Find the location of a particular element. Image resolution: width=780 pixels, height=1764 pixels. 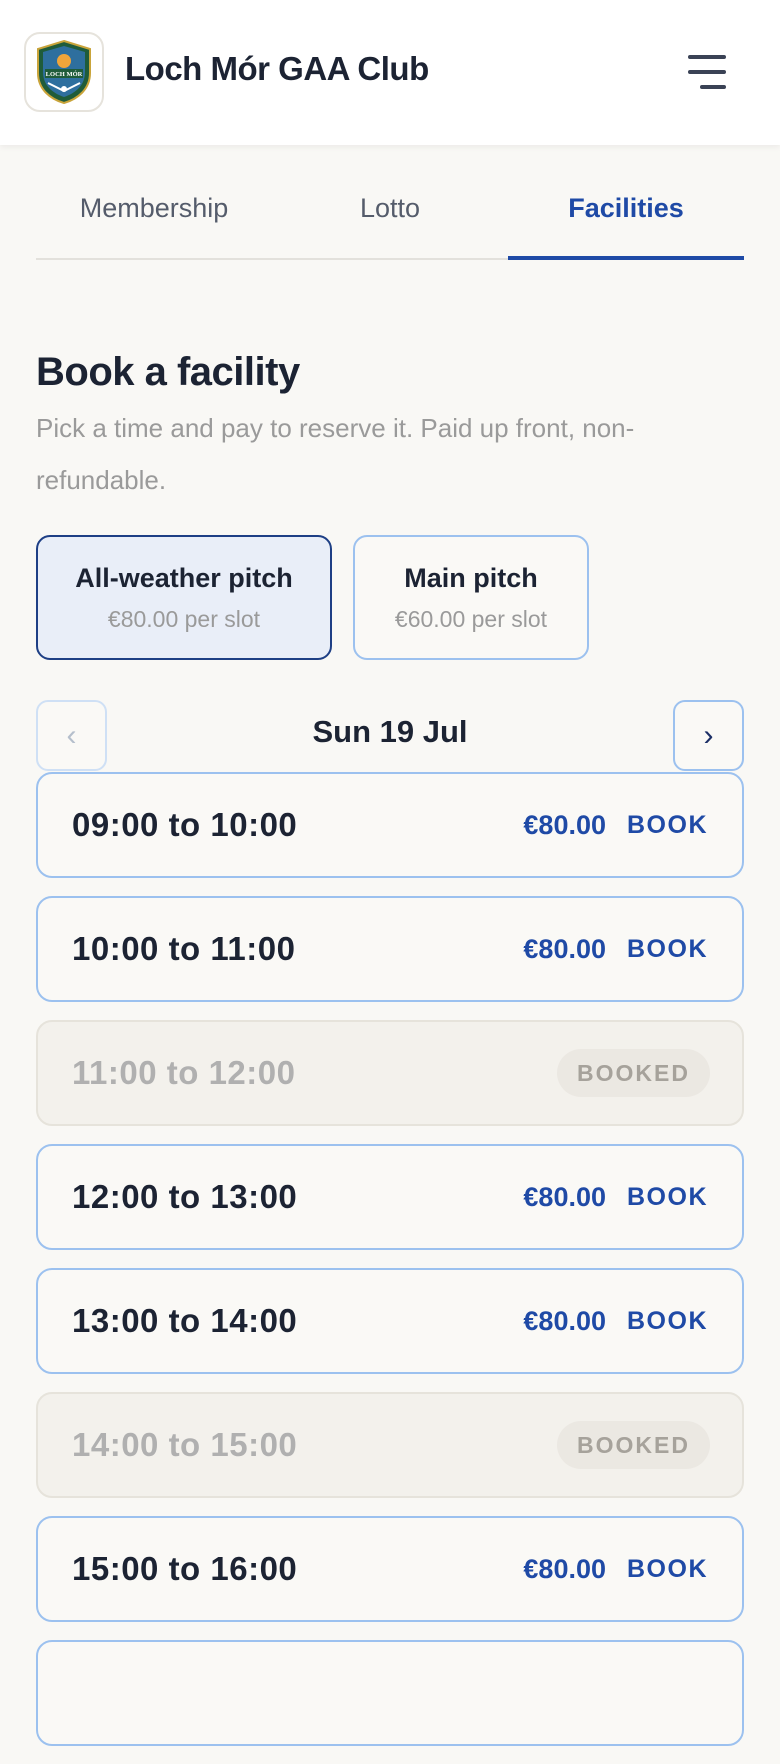

page-title: Book a facility is located at coordinates (168, 372).